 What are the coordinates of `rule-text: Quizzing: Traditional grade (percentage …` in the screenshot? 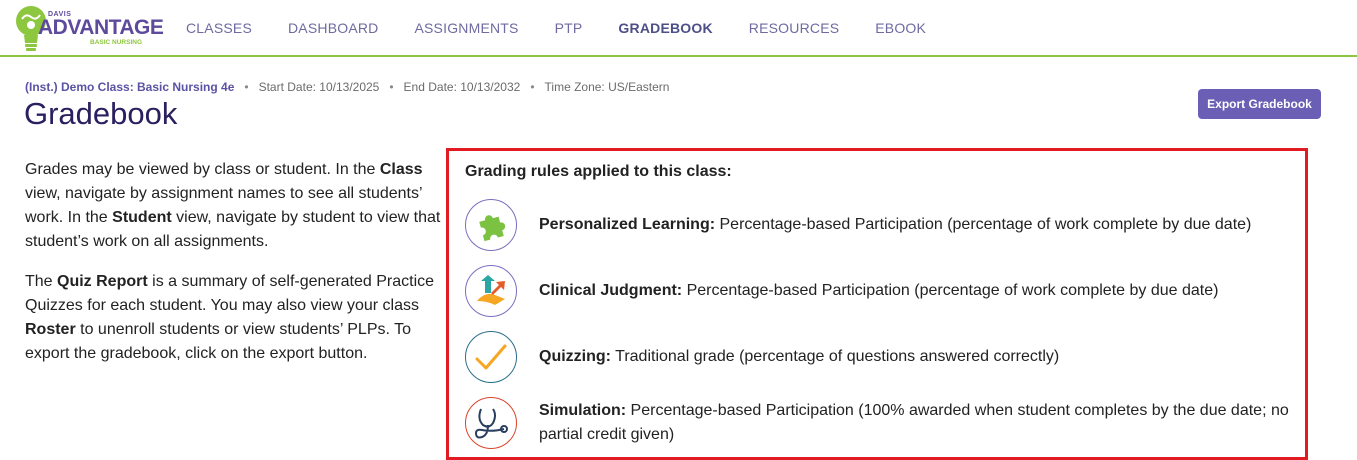 It's located at (799, 356).